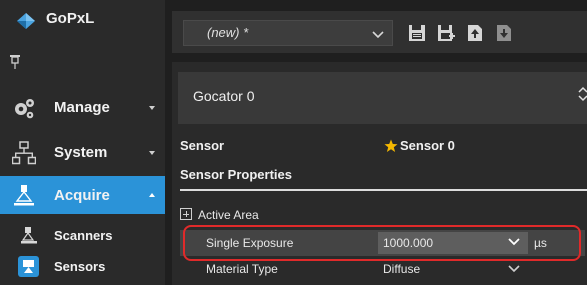 The width and height of the screenshot is (587, 285). Describe the element at coordinates (391, 145) in the screenshot. I see `star-icon` at that location.